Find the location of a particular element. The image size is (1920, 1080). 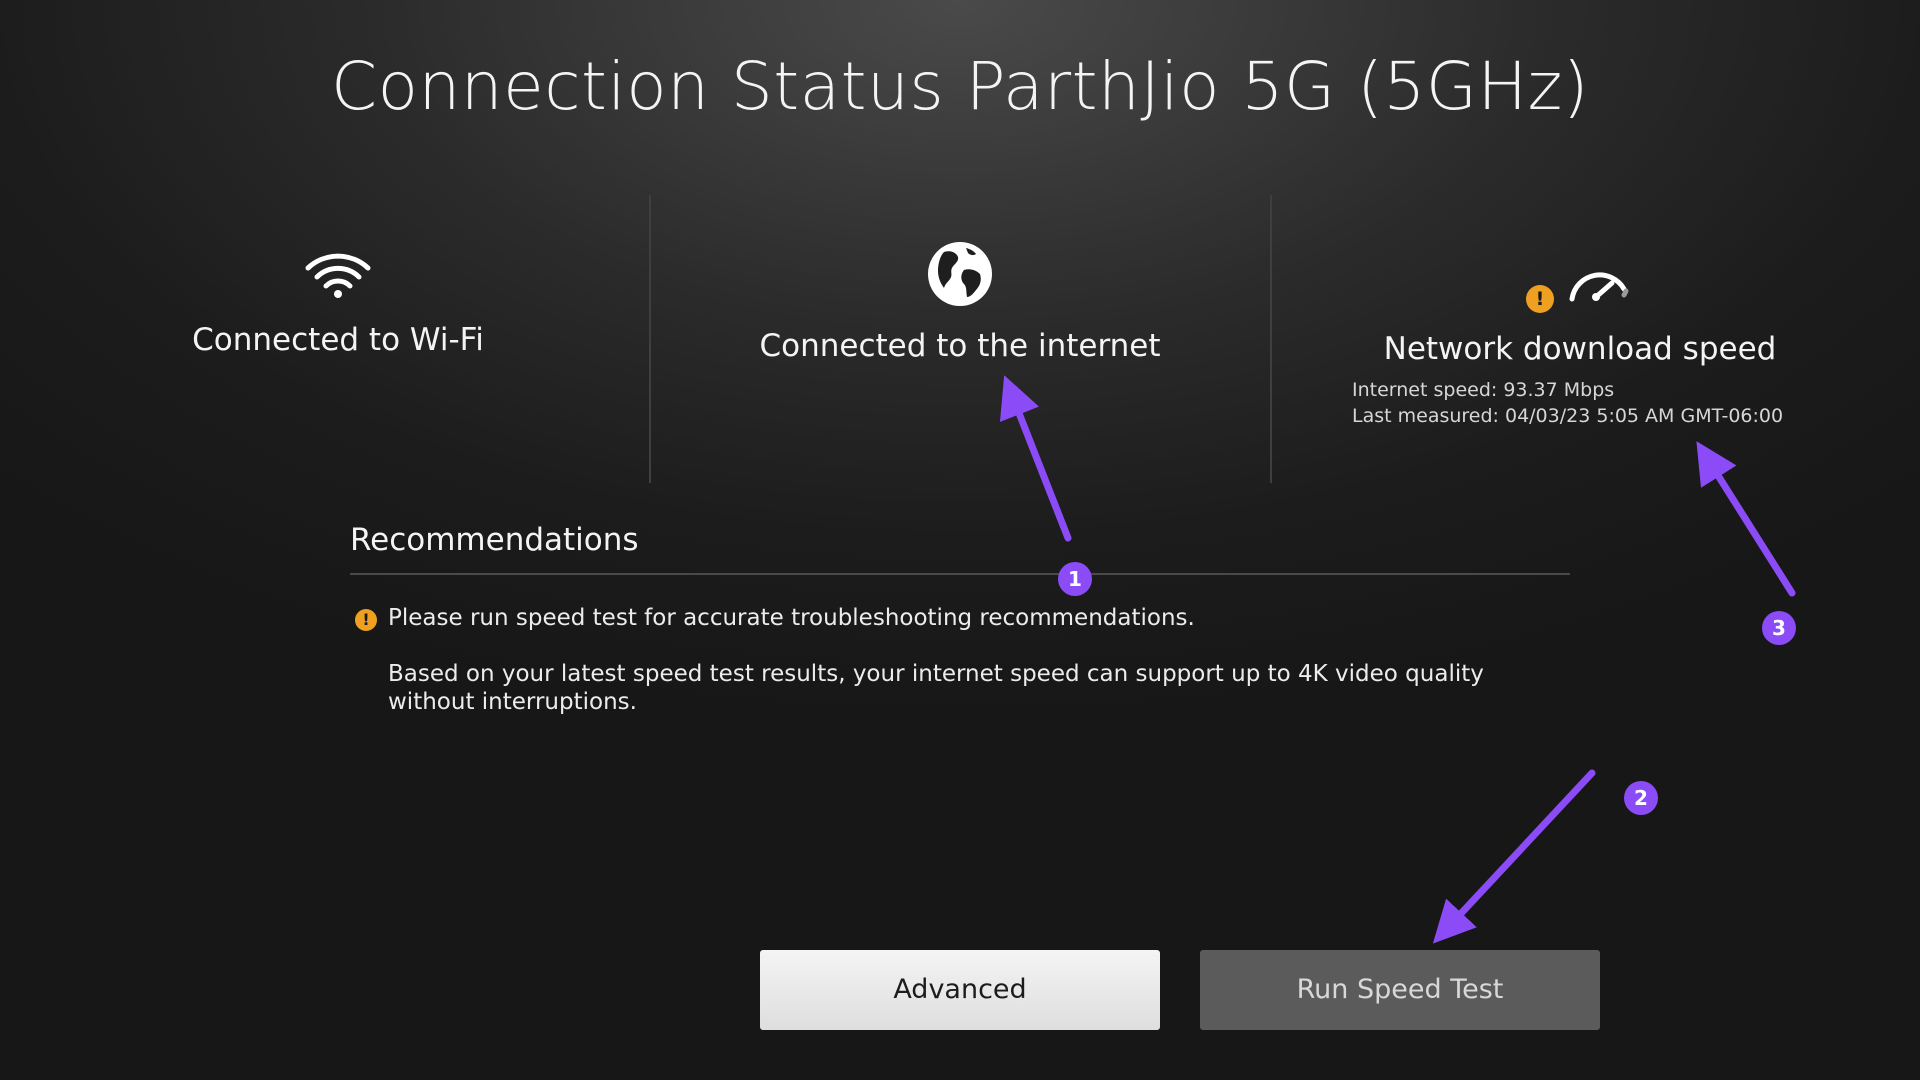

svg-text: 3 is located at coordinates (1779, 628).